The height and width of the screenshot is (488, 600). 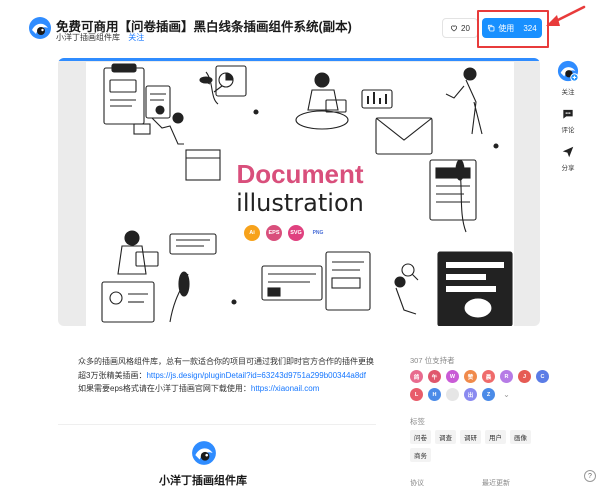 I want to click on last-update-label: 最近更新, so click(x=496, y=483).